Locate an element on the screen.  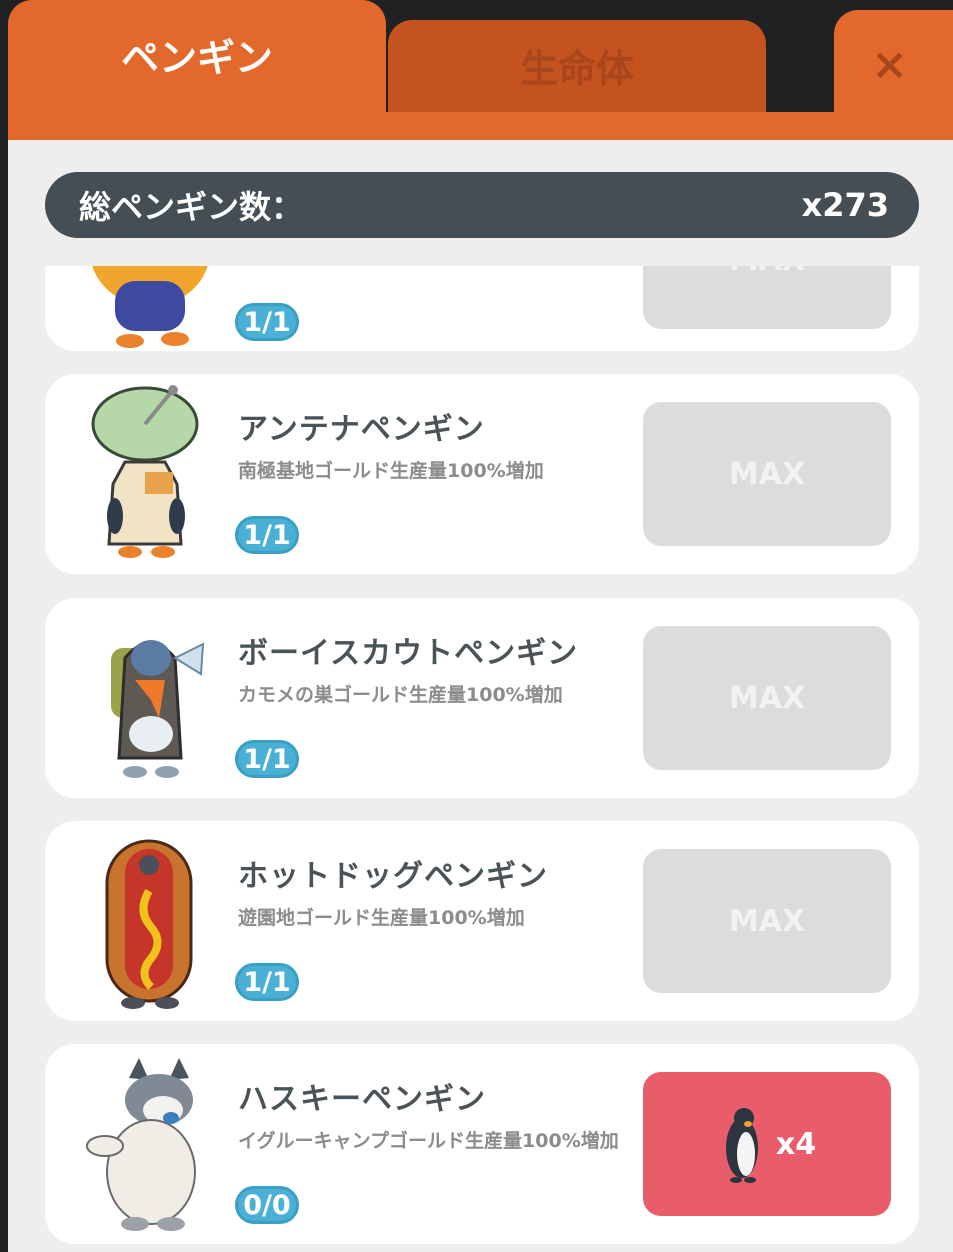
total-penguins-value: x273 is located at coordinates (845, 205).